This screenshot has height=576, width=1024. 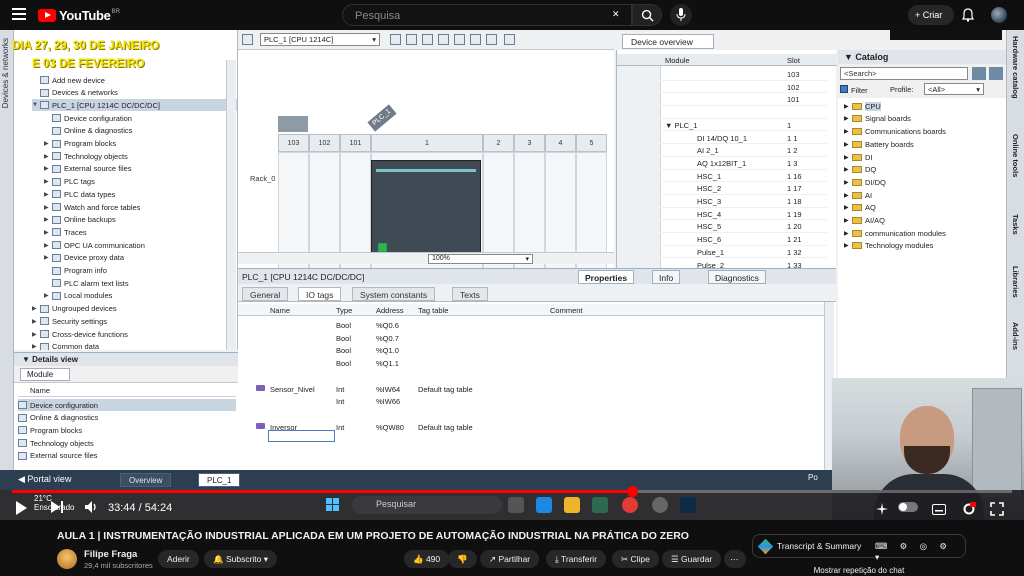 I want to click on properties-tab: Properties, so click(x=606, y=277).